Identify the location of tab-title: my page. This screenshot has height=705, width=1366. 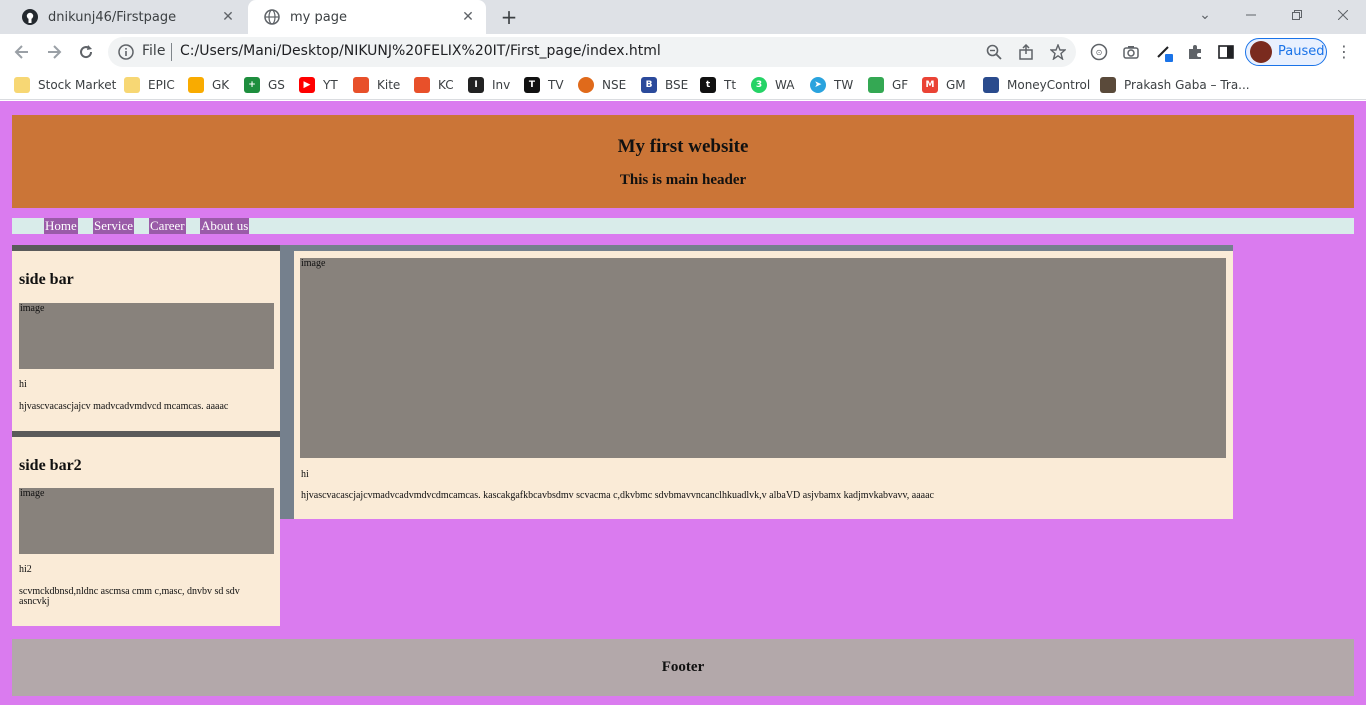
(318, 17).